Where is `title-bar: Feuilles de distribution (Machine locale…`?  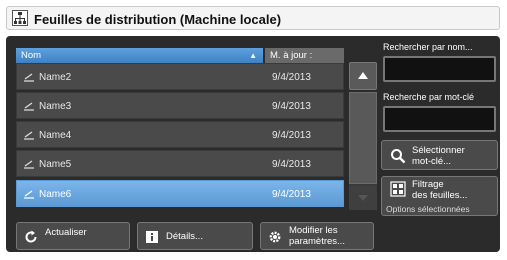
title-bar: Feuilles de distribution (Machine locale… is located at coordinates (253, 18).